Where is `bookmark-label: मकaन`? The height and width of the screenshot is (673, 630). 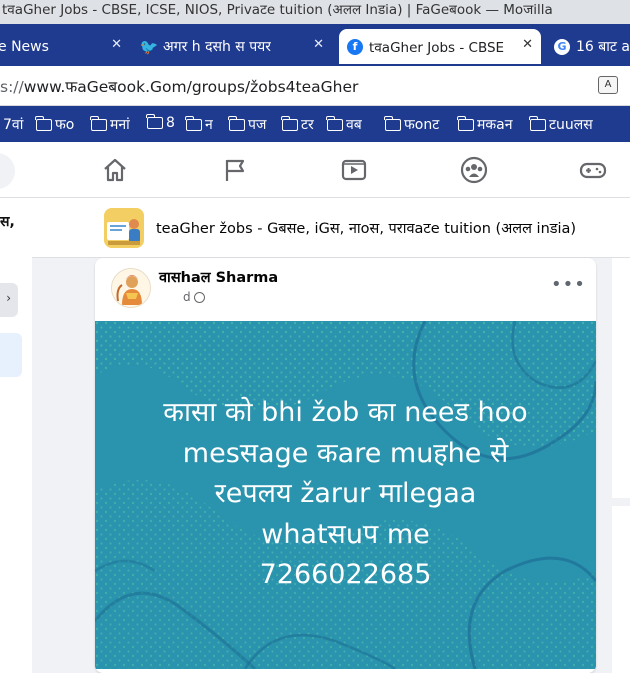 bookmark-label: मकaन is located at coordinates (495, 125).